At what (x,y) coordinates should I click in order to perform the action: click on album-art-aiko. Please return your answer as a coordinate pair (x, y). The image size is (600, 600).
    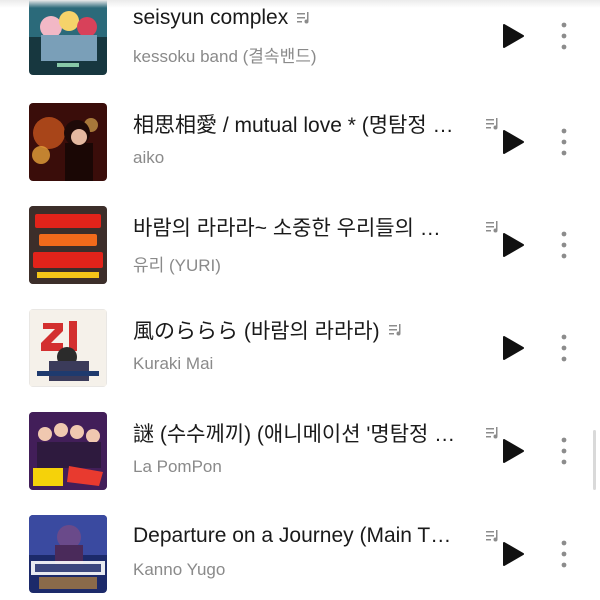
    Looking at the image, I should click on (68, 142).